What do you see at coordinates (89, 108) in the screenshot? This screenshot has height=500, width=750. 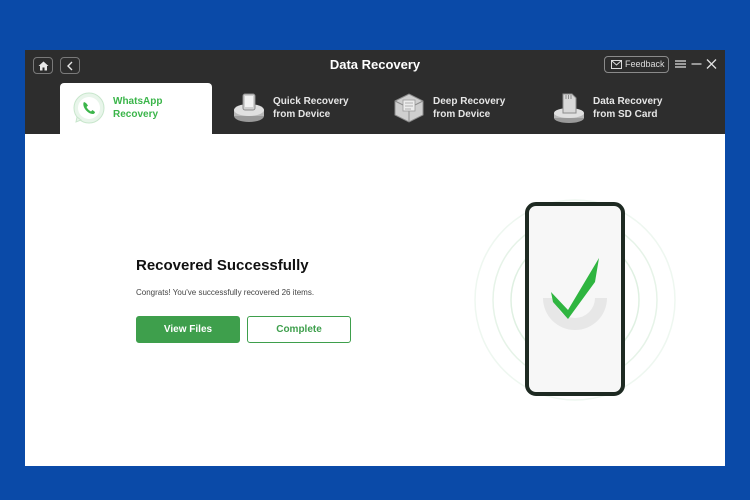 I see `whatsapp-phone-icon` at bounding box center [89, 108].